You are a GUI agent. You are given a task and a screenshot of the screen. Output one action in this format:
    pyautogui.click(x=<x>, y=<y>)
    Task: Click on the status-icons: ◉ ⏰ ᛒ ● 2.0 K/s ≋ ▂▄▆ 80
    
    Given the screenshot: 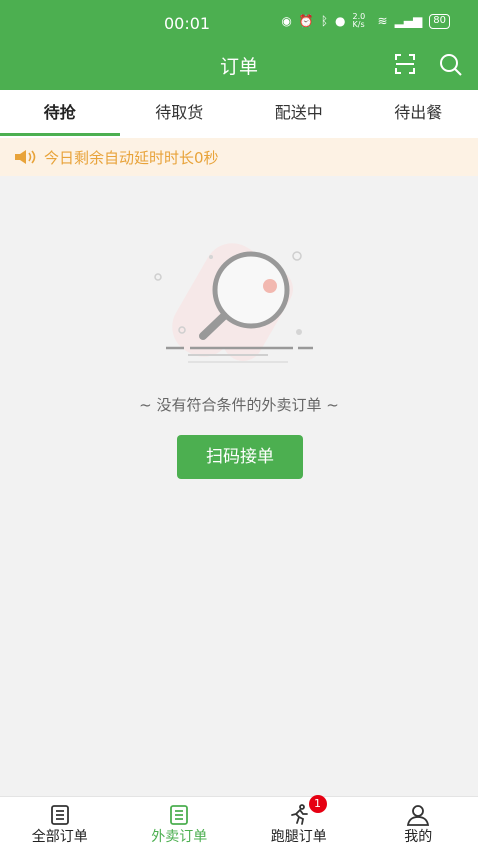 What is the action you would take?
    pyautogui.click(x=365, y=21)
    